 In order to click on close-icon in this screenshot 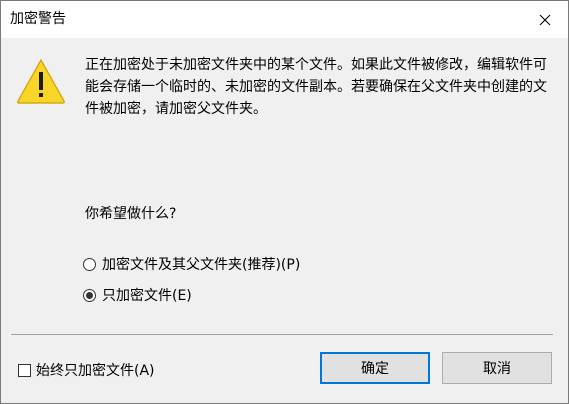, I will do `click(545, 19)`.